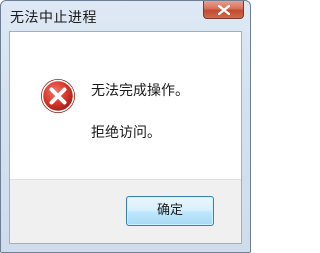  Describe the element at coordinates (170, 211) in the screenshot. I see `ok-button: 确定` at that location.